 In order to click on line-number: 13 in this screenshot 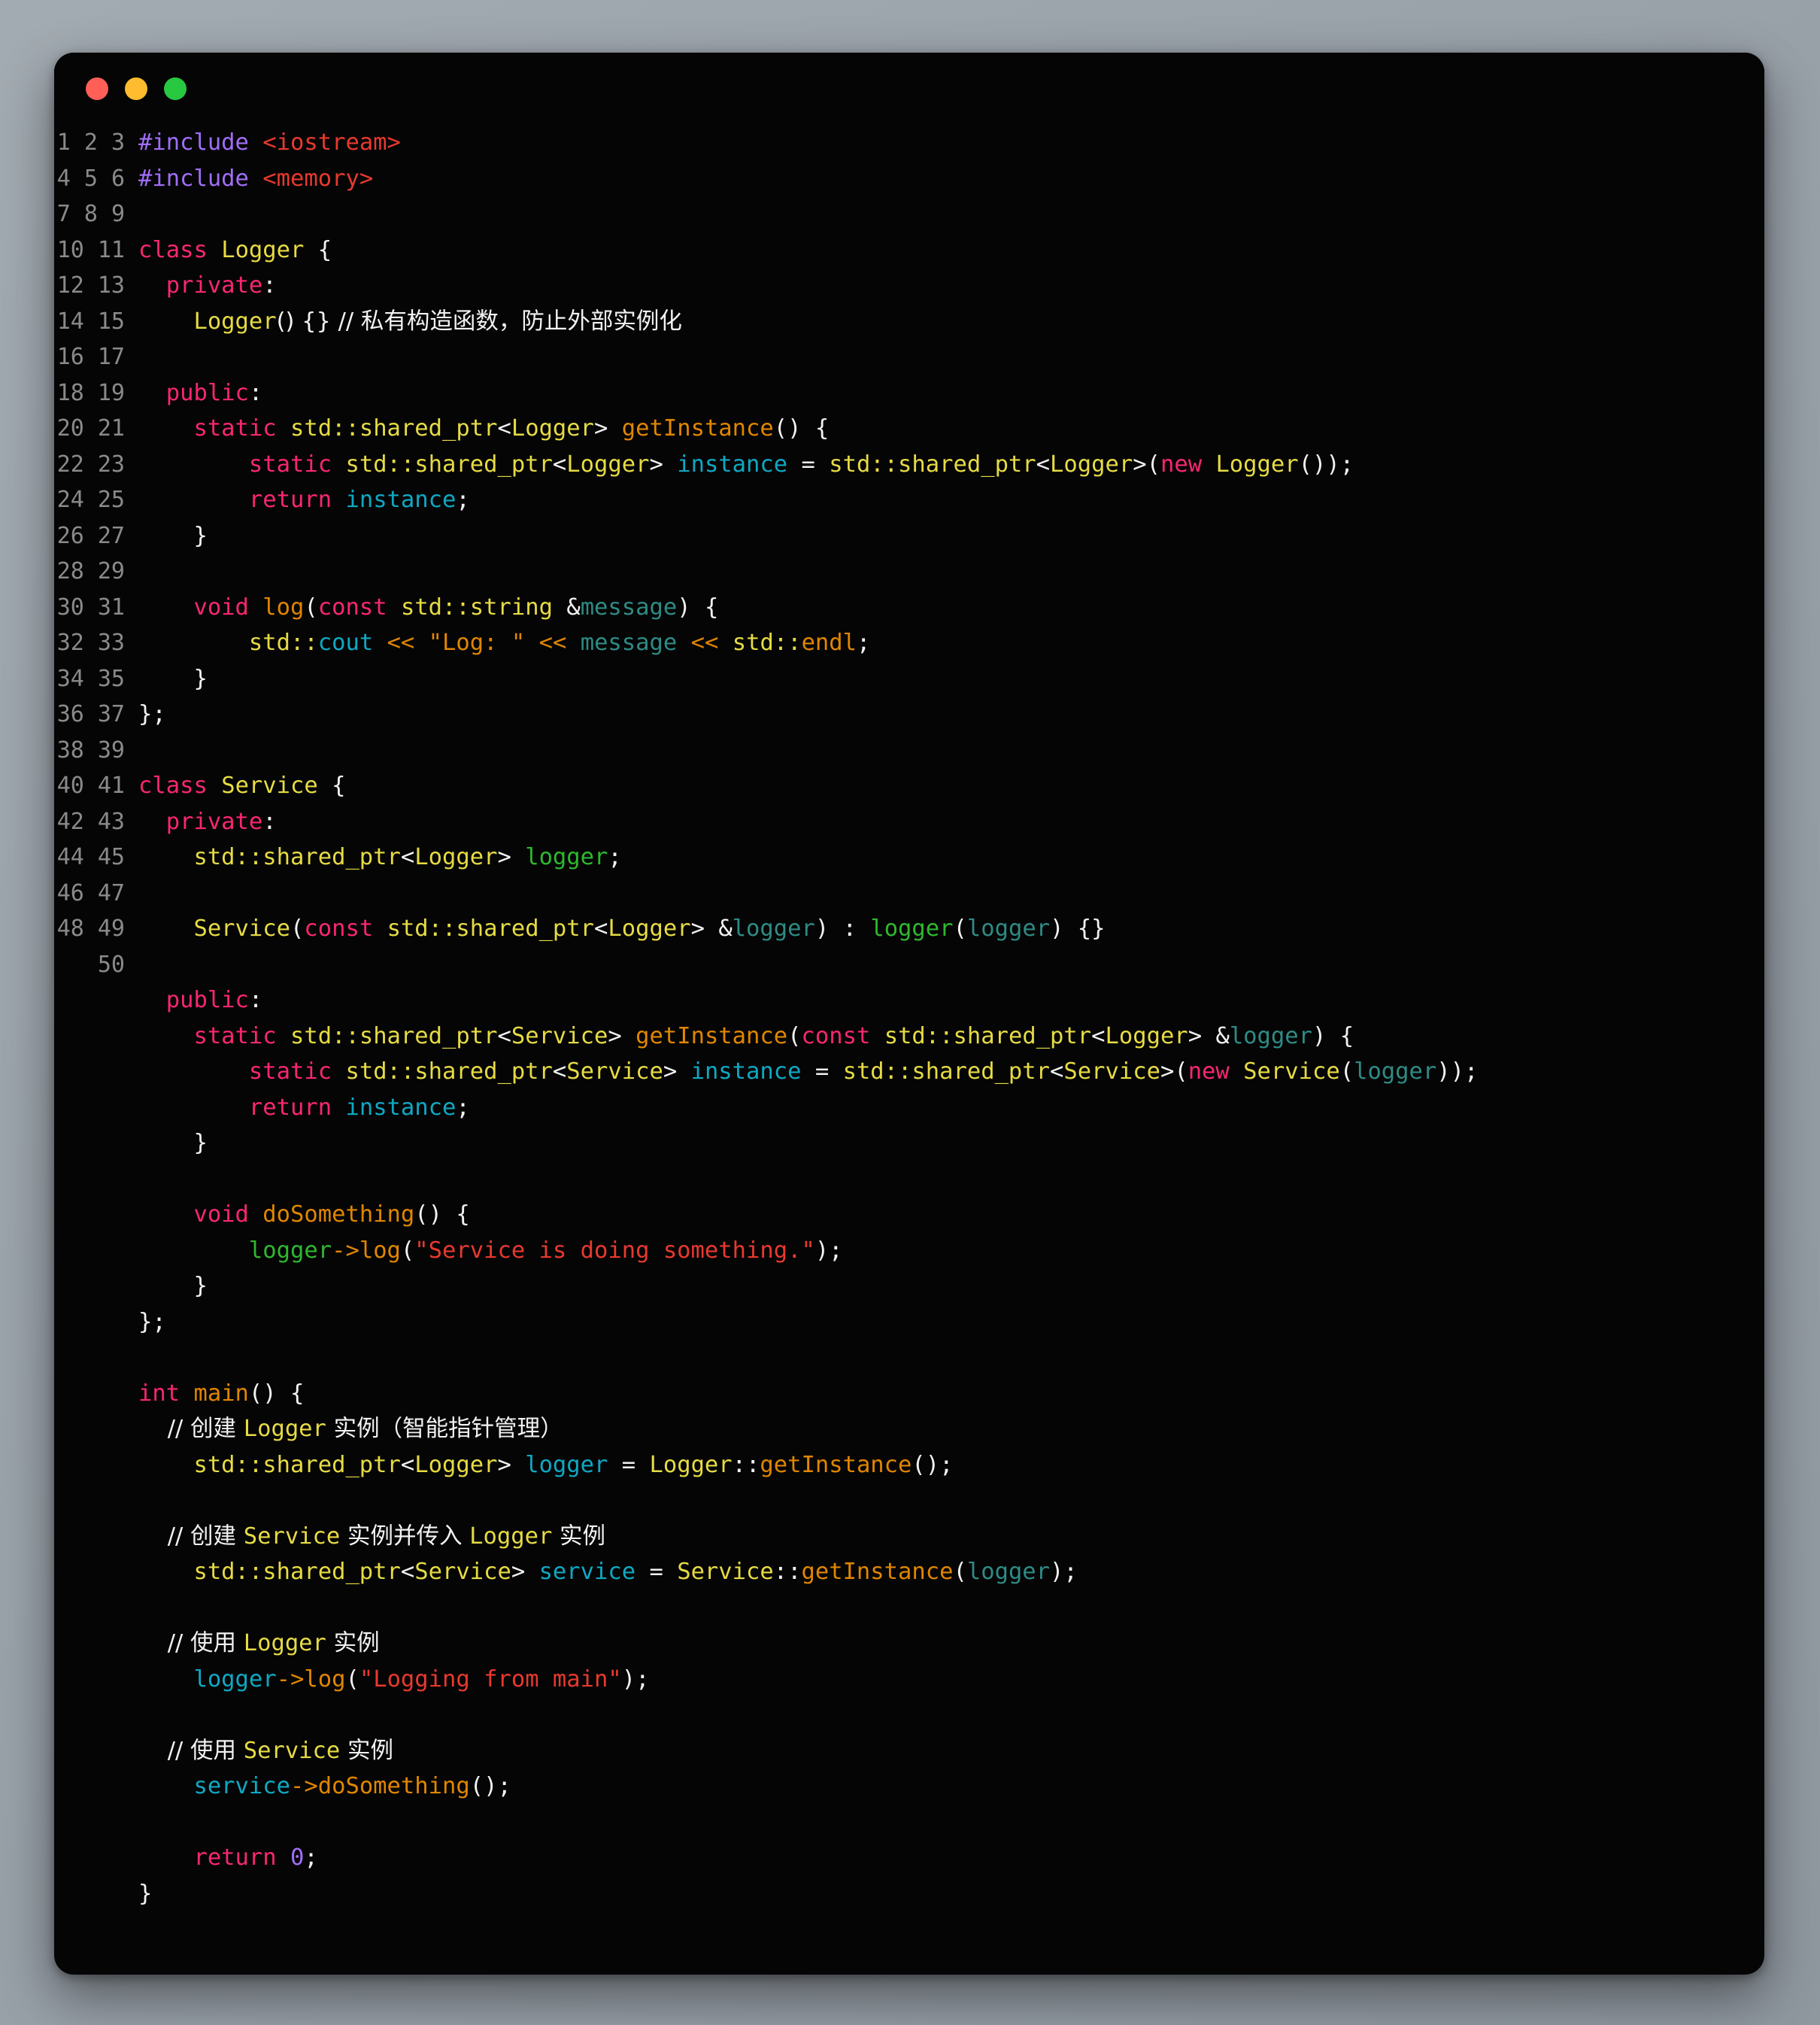, I will do `click(111, 285)`.